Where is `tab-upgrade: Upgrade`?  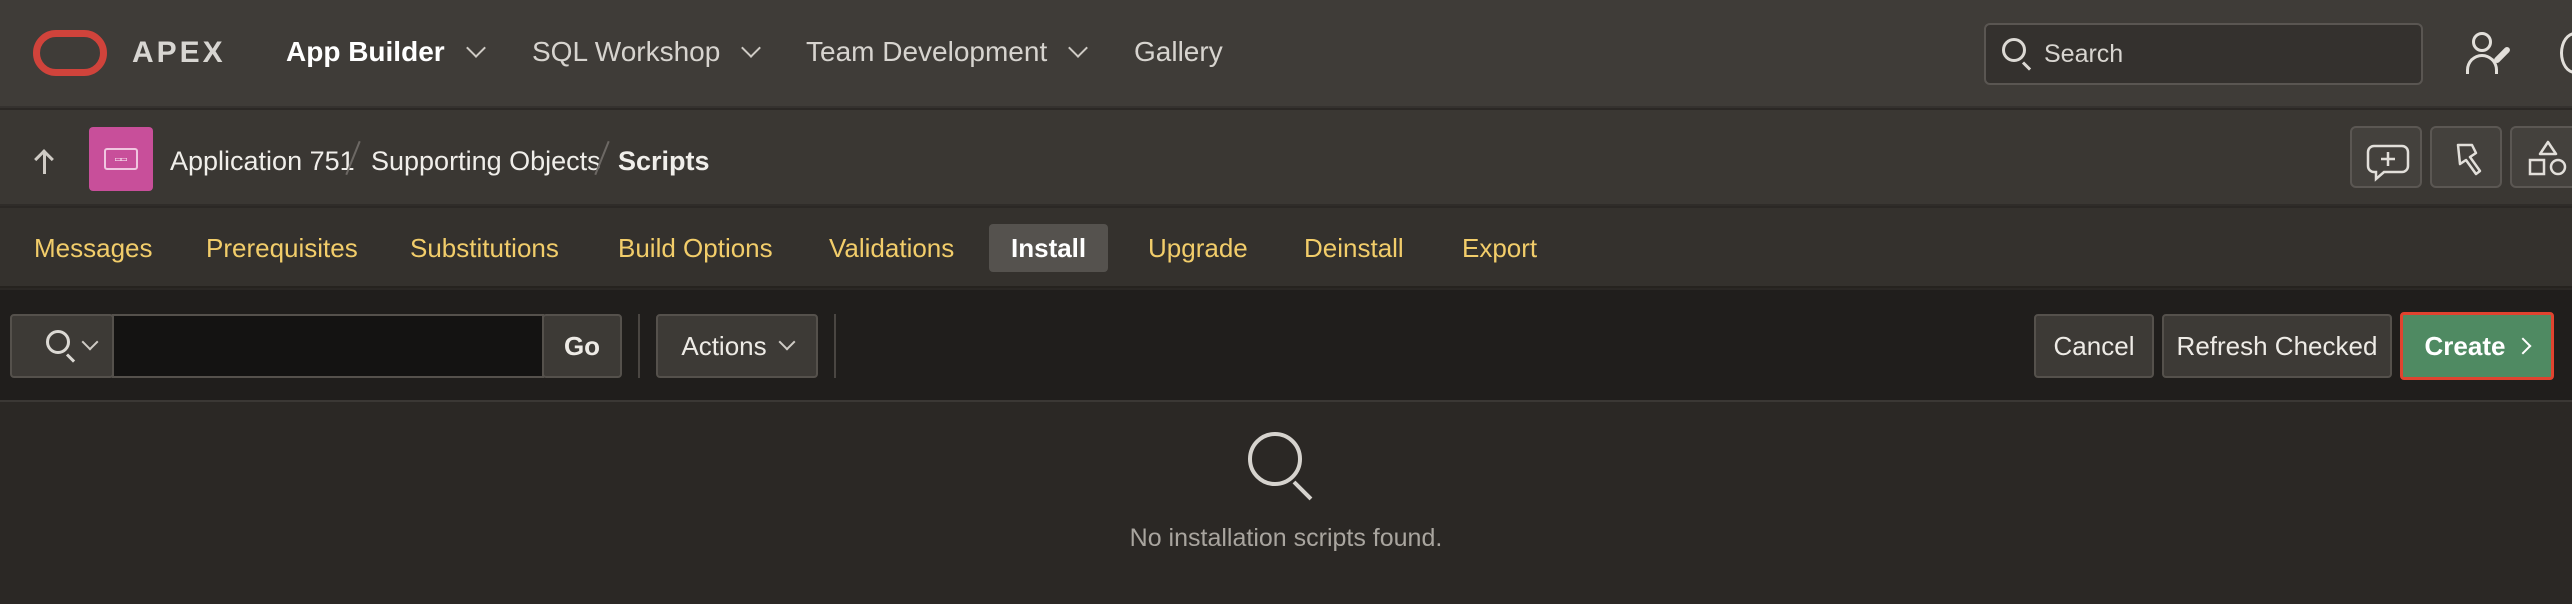 tab-upgrade: Upgrade is located at coordinates (1198, 248).